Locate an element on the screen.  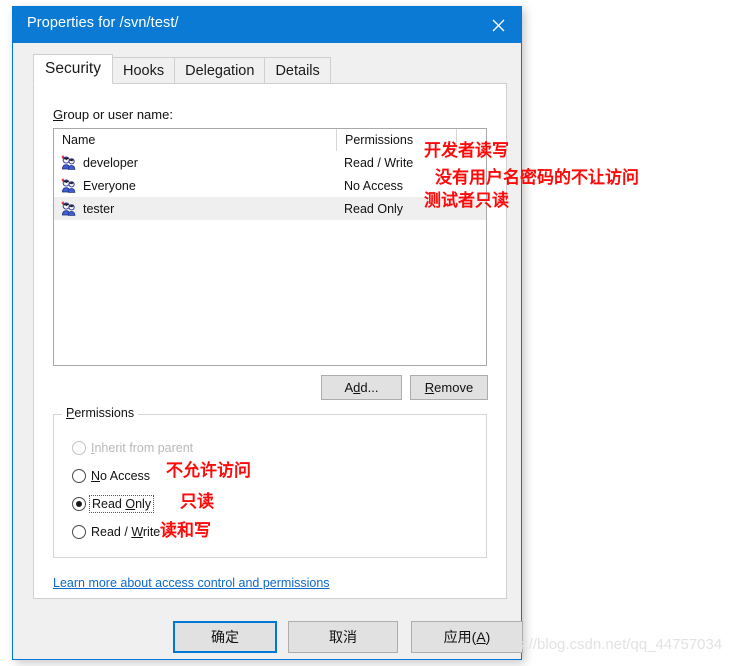
tab-strip: Security Hooks Delegation Details is located at coordinates (182, 69).